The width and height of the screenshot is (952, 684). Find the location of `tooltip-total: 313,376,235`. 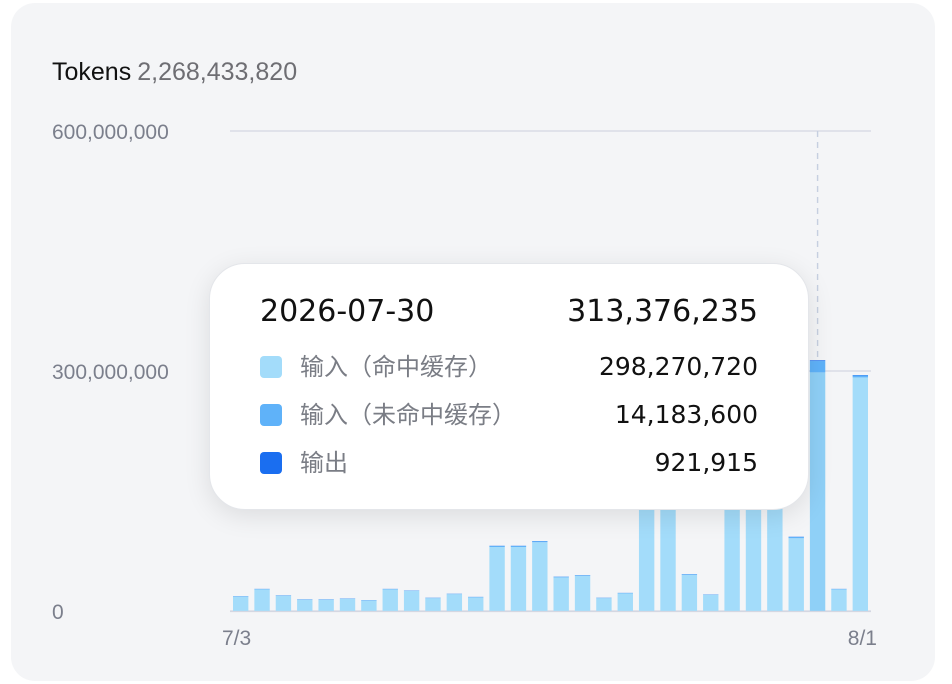

tooltip-total: 313,376,235 is located at coordinates (662, 311).